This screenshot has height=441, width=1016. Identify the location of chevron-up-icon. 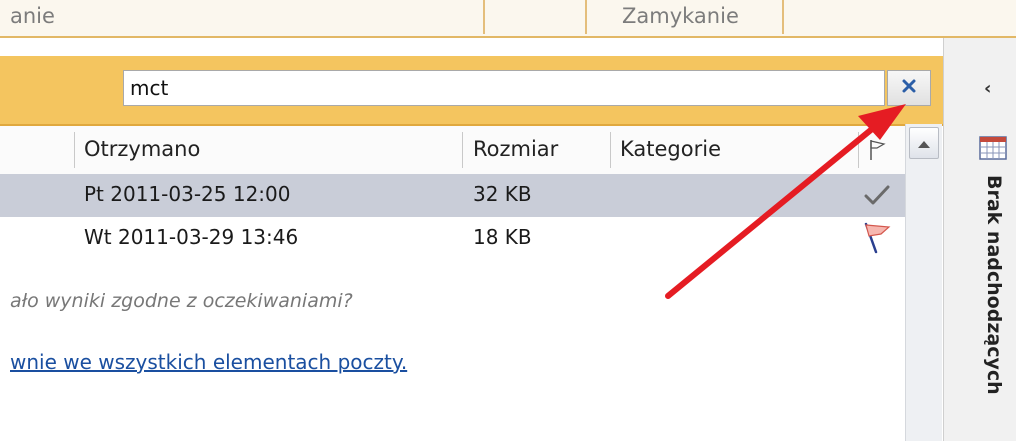
(924, 143).